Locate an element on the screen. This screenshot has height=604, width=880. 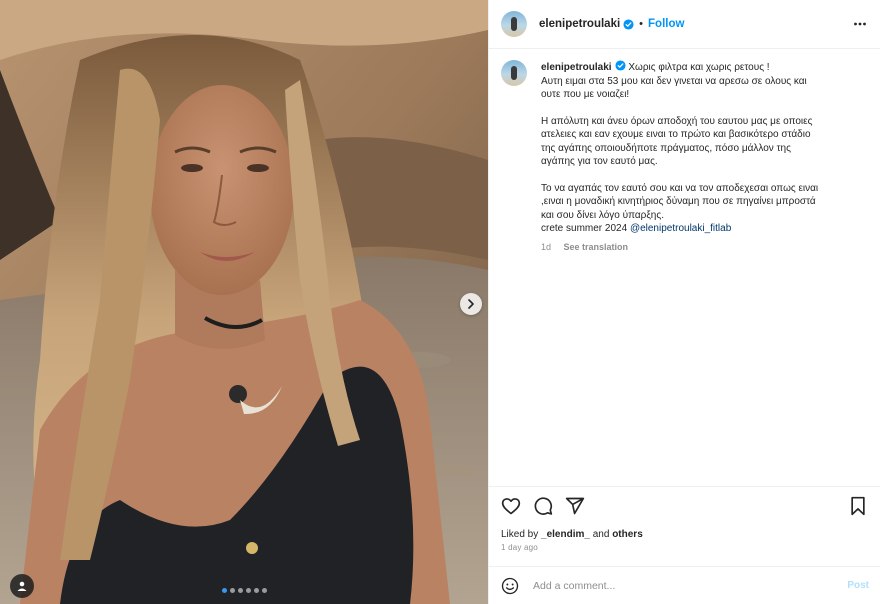
chevron-right-icon is located at coordinates (471, 304).